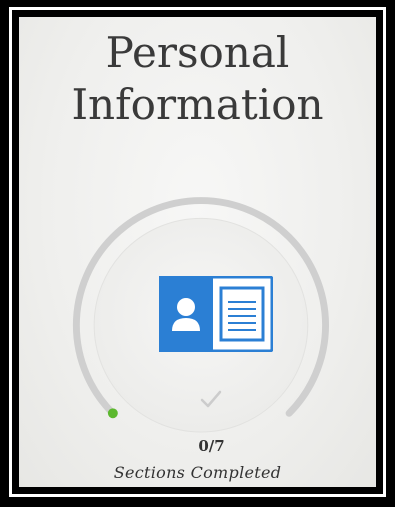 The height and width of the screenshot is (507, 395). What do you see at coordinates (112, 413) in the screenshot?
I see `progress-start-dot` at bounding box center [112, 413].